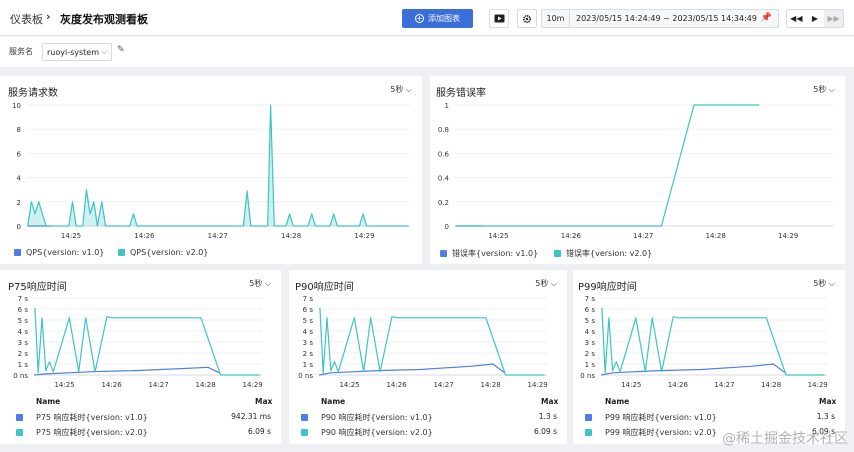 The image size is (854, 452). Describe the element at coordinates (264, 401) in the screenshot. I see `legend-column-max: Max` at that location.